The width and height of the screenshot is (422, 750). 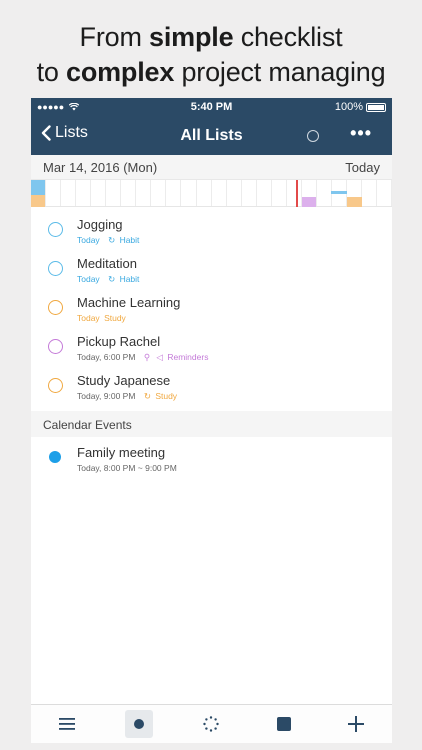 I want to click on sync-circle-icon, so click(x=313, y=136).